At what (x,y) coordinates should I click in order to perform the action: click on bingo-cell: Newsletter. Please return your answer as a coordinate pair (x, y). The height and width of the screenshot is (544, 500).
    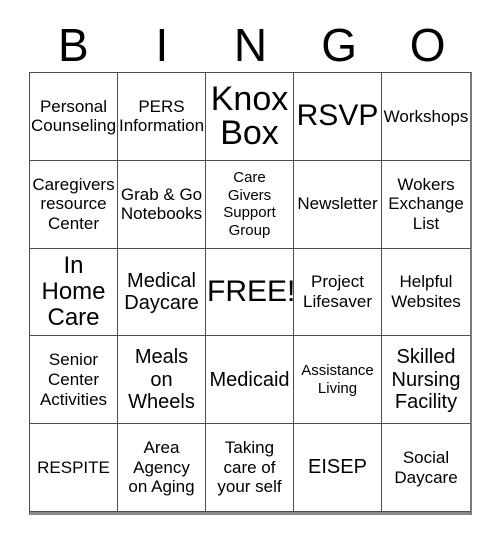
    Looking at the image, I should click on (338, 204).